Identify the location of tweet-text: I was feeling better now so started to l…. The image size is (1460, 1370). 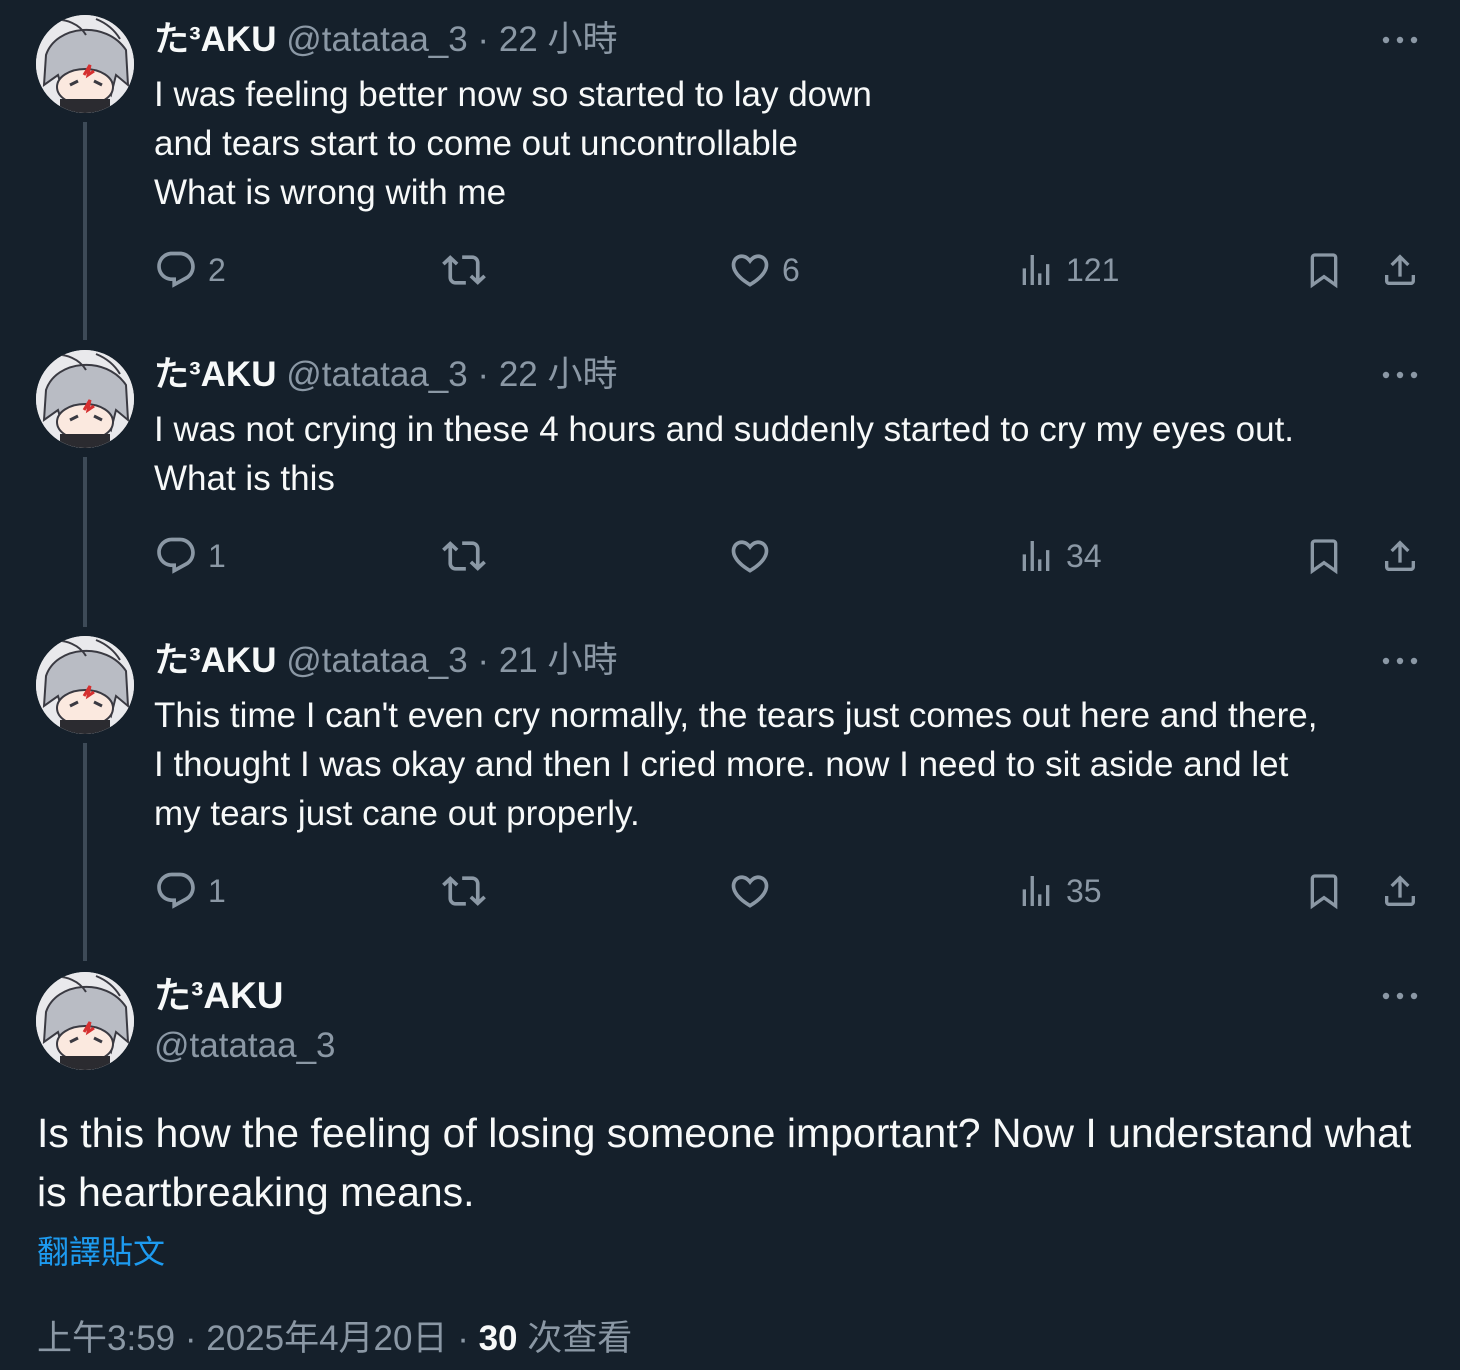
(513, 143).